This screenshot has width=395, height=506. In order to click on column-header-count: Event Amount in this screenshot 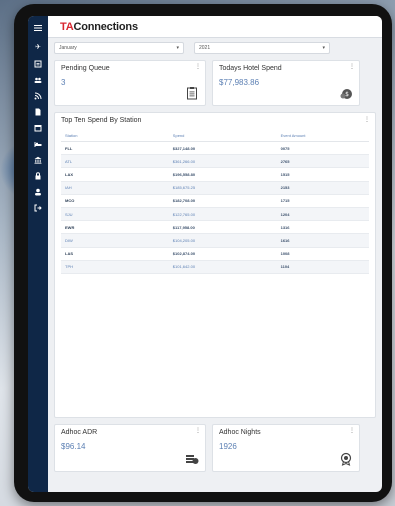, I will do `click(322, 136)`.